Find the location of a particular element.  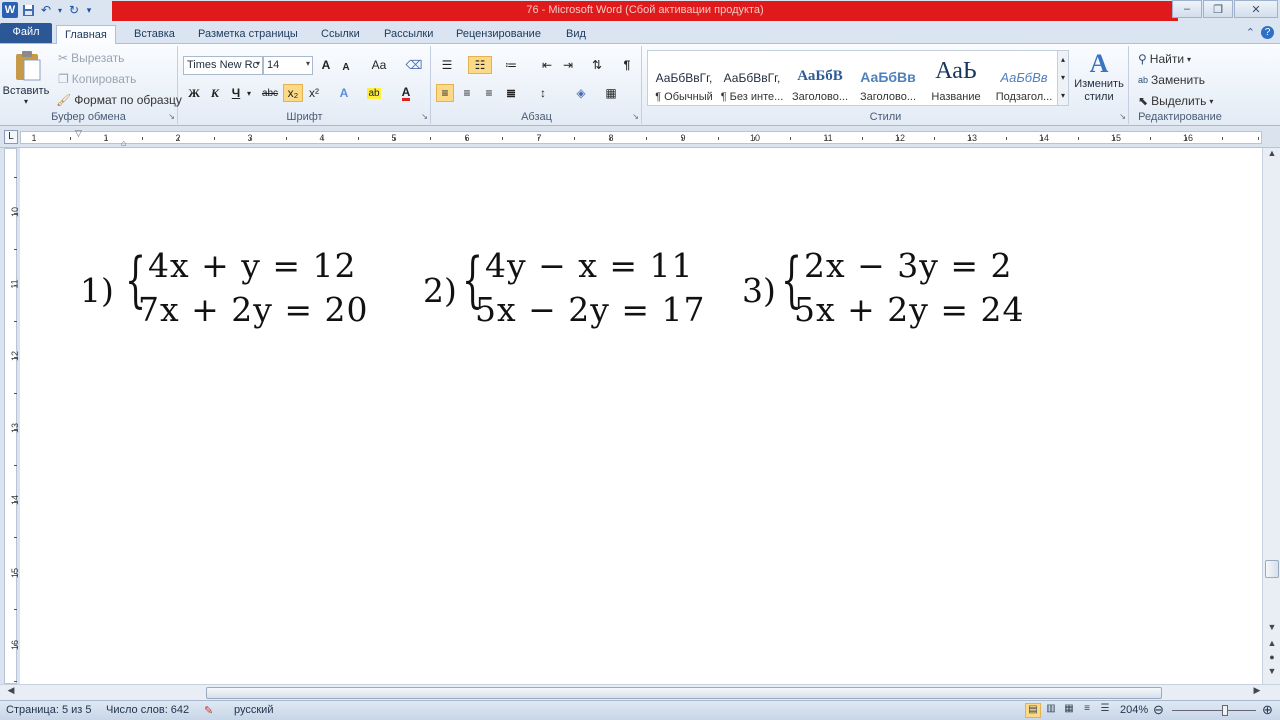

italic-button: К is located at coordinates (215, 93).